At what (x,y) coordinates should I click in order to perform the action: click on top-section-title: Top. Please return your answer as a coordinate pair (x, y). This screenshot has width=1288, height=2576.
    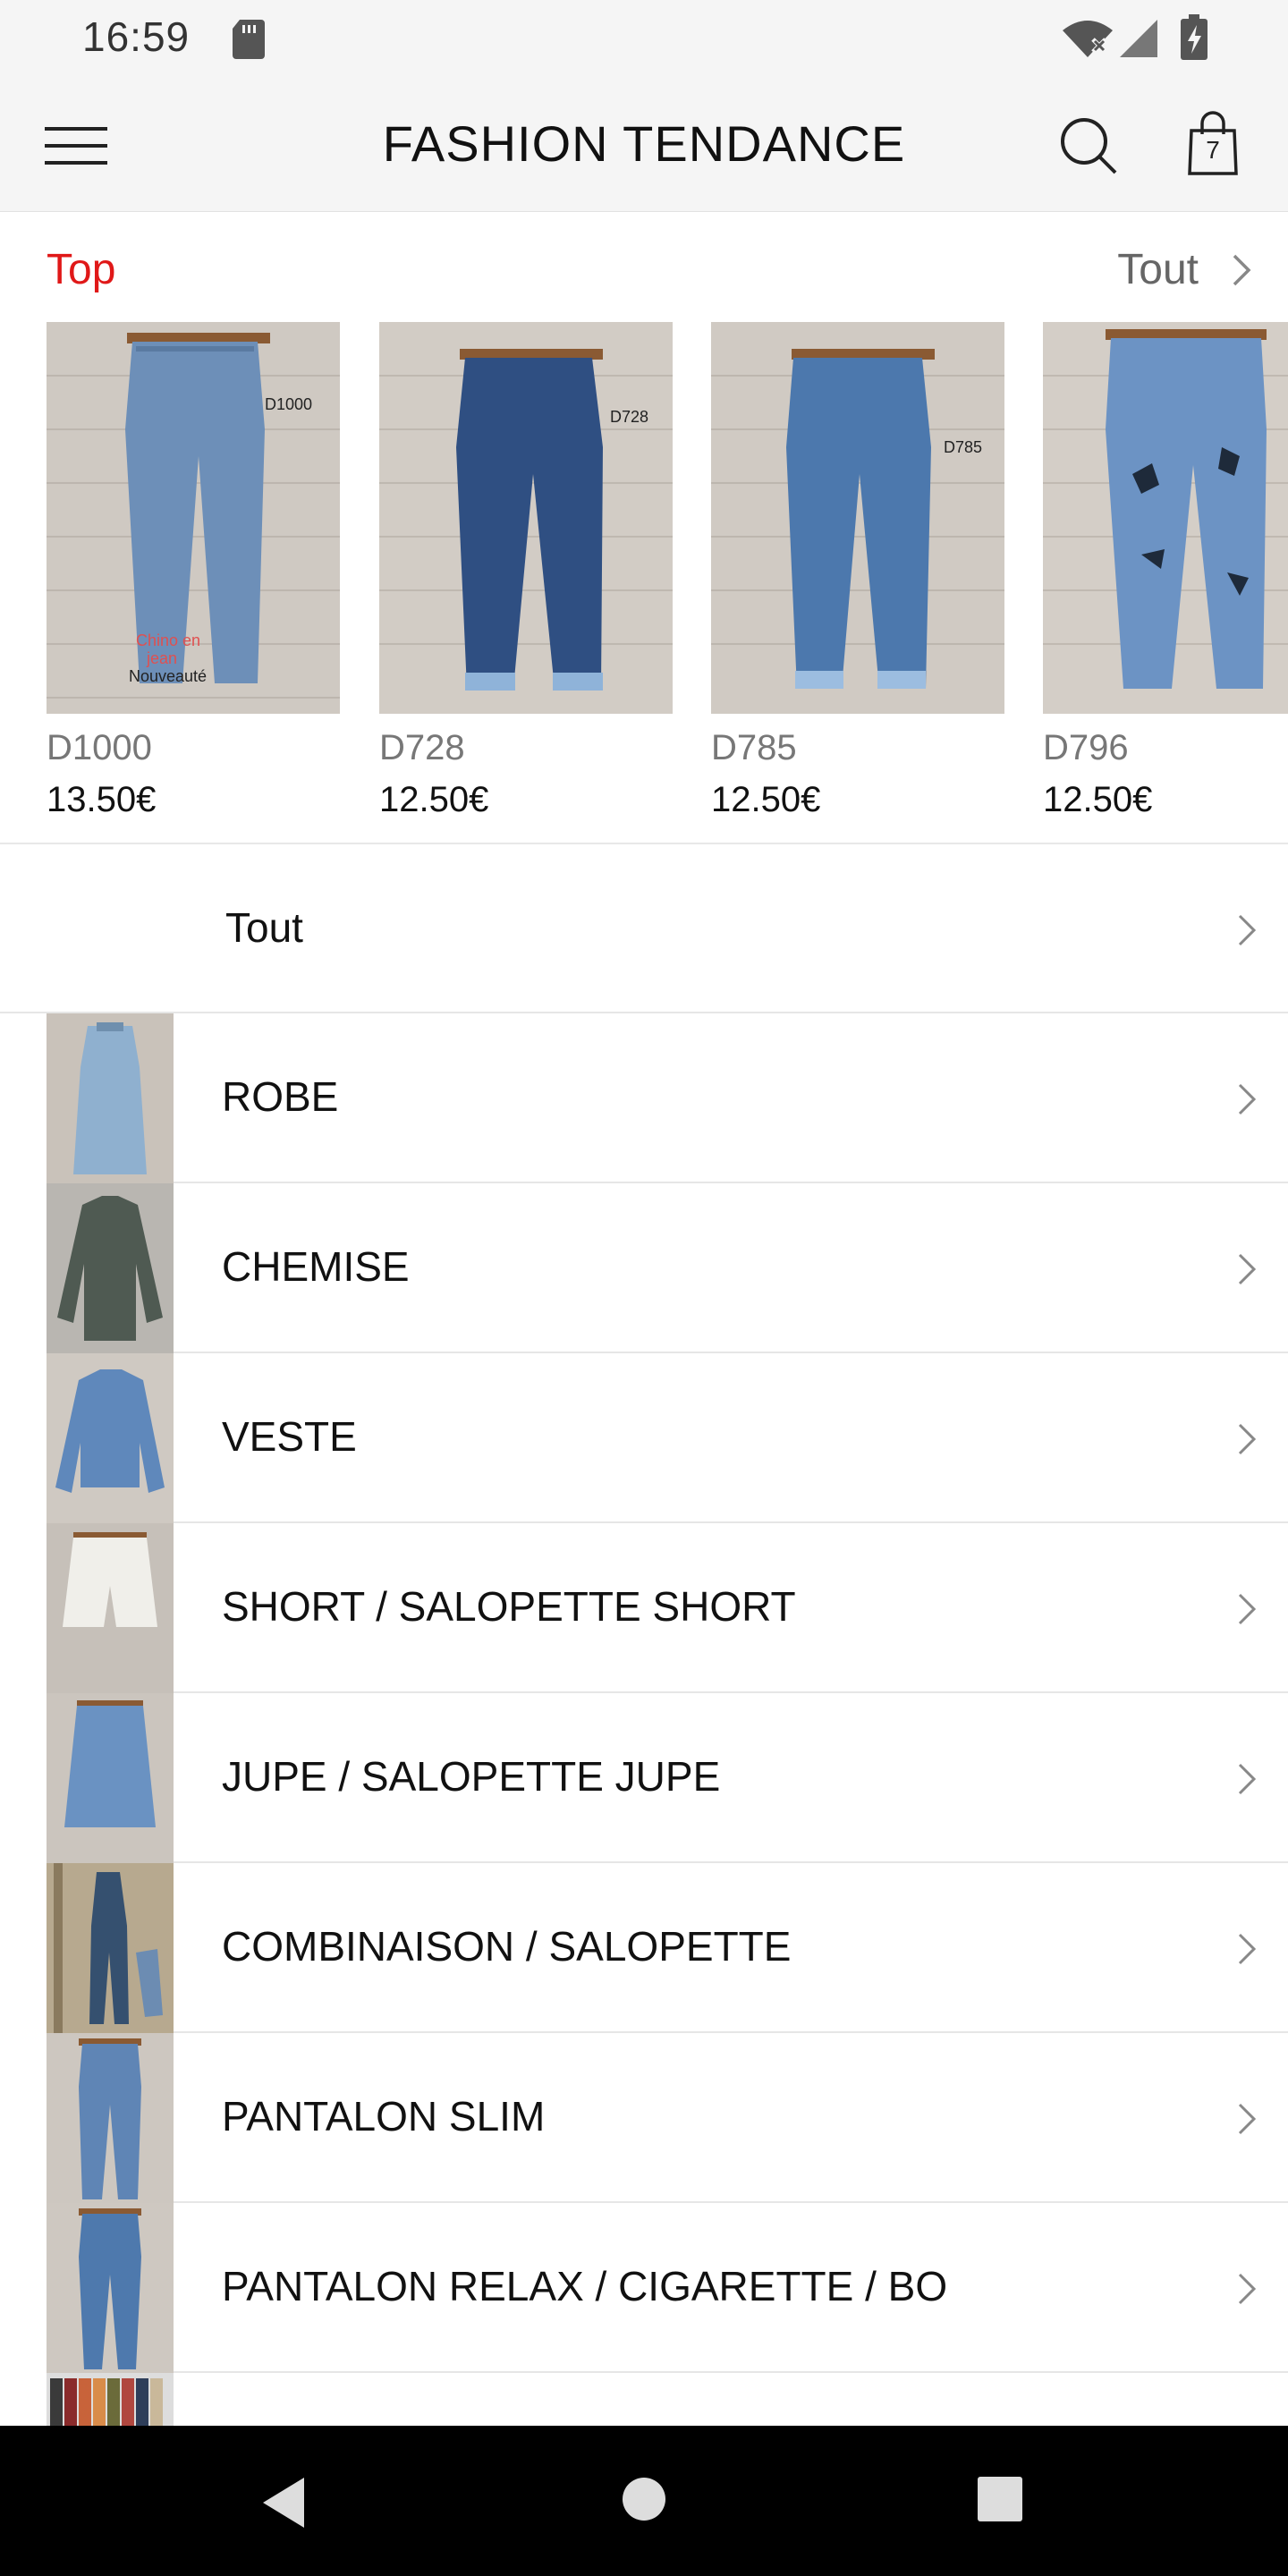
    Looking at the image, I should click on (81, 269).